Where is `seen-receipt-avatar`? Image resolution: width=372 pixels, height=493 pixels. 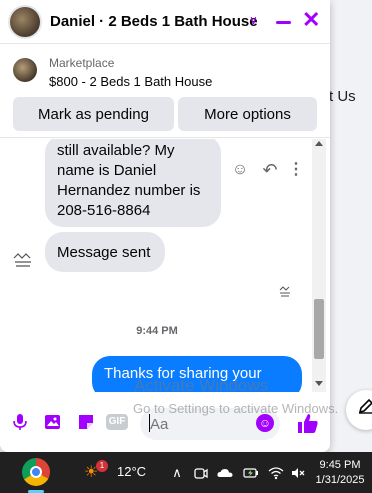 seen-receipt-avatar is located at coordinates (285, 292).